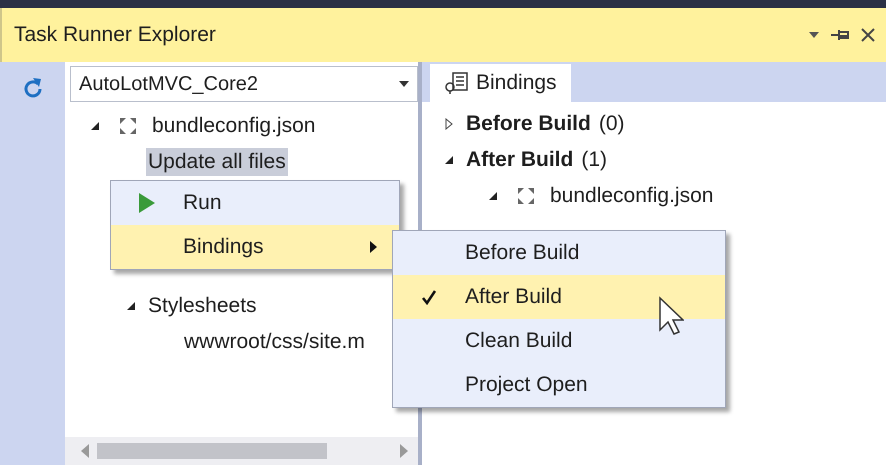  Describe the element at coordinates (373, 247) in the screenshot. I see `submenu-arrow-icon` at that location.